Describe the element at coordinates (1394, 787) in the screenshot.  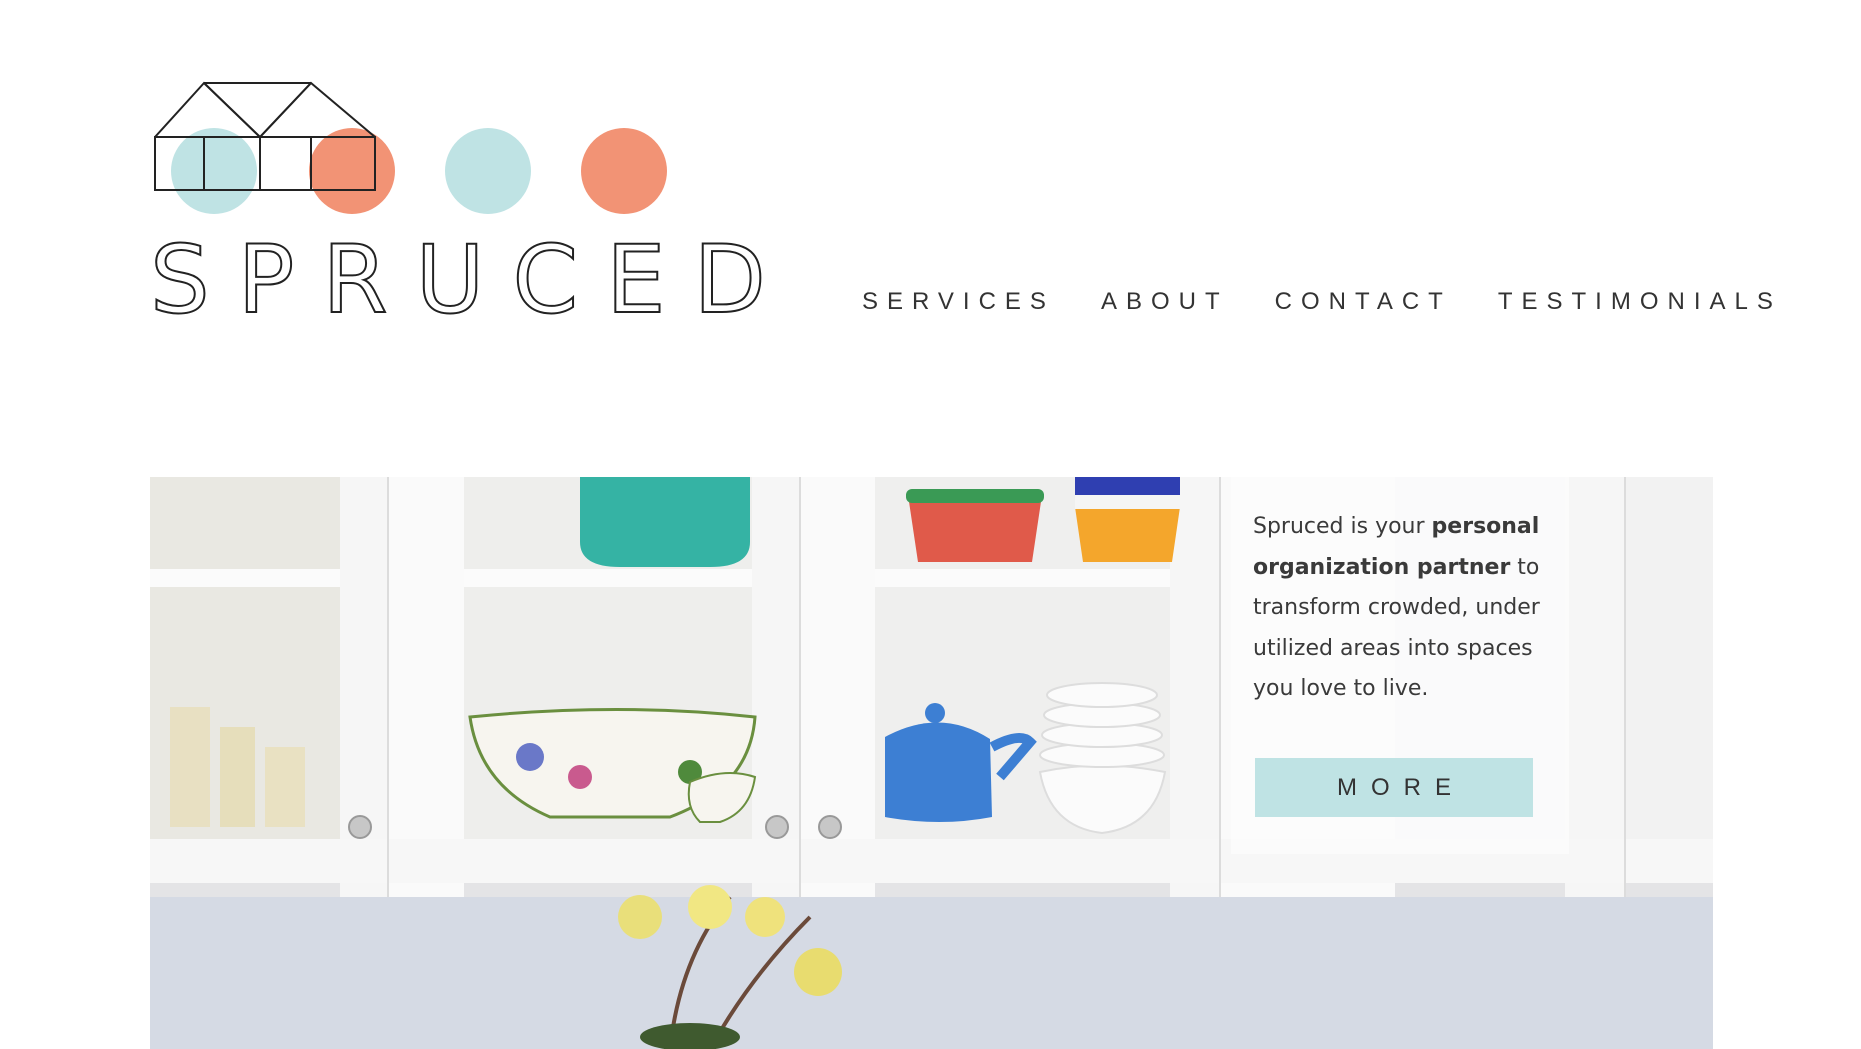
I see `more-button: MORE` at that location.